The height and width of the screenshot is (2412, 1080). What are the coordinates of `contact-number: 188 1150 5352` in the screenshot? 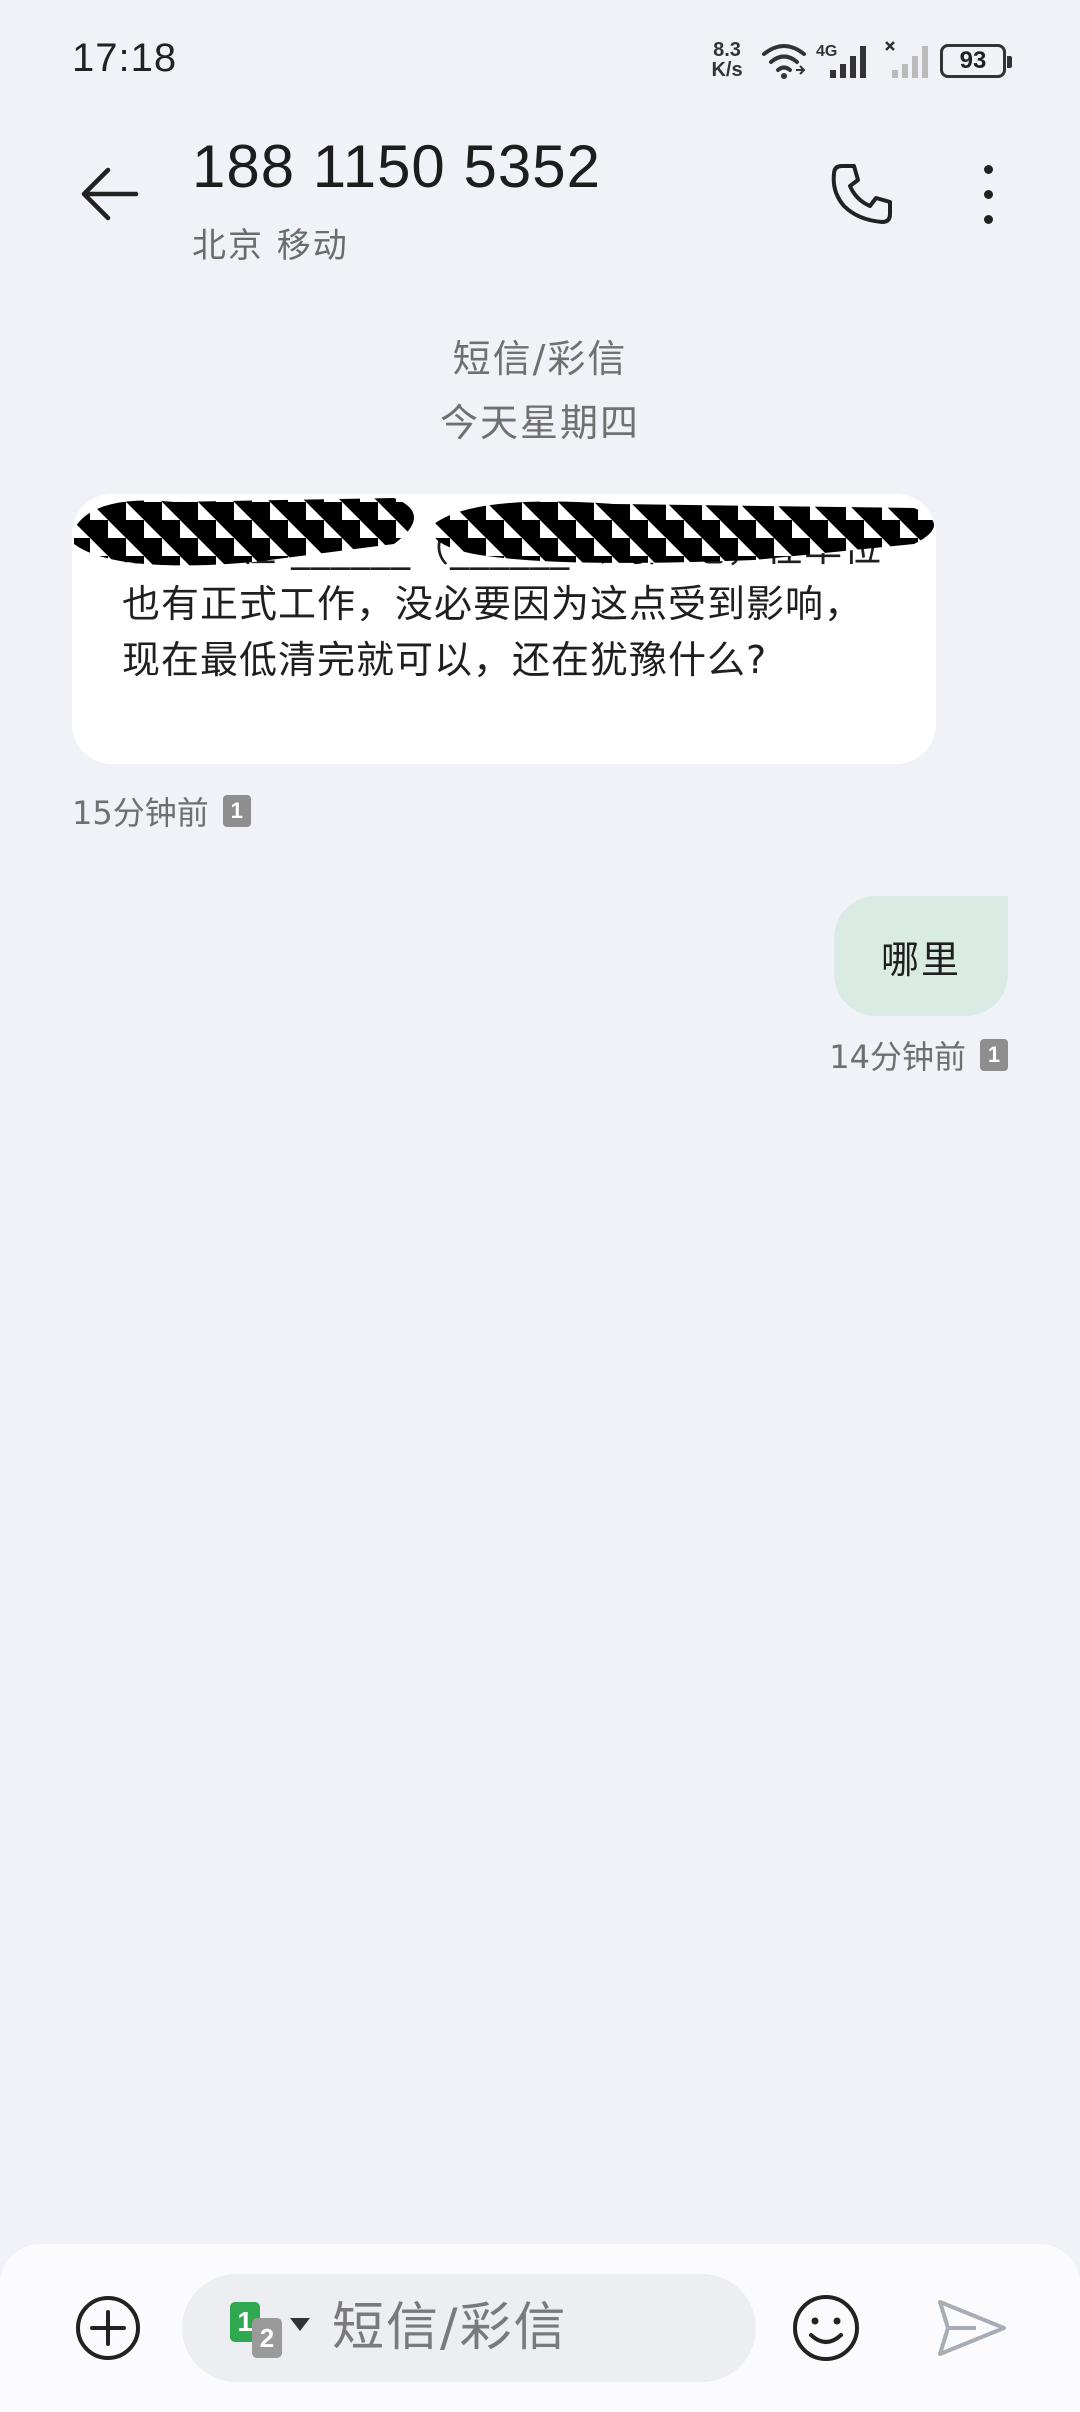 It's located at (396, 166).